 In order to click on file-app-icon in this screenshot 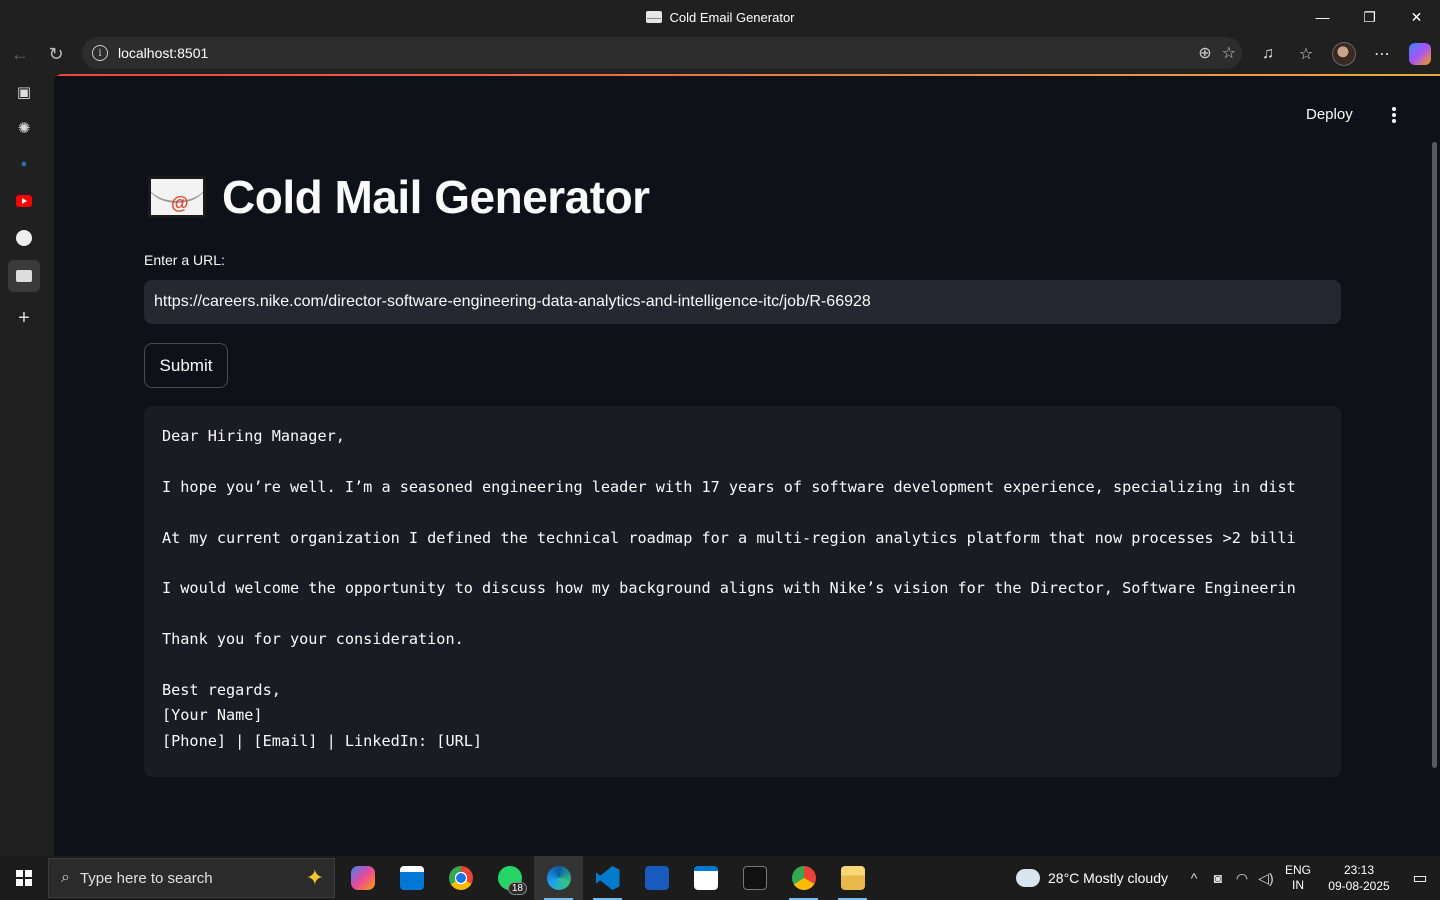, I will do `click(705, 878)`.